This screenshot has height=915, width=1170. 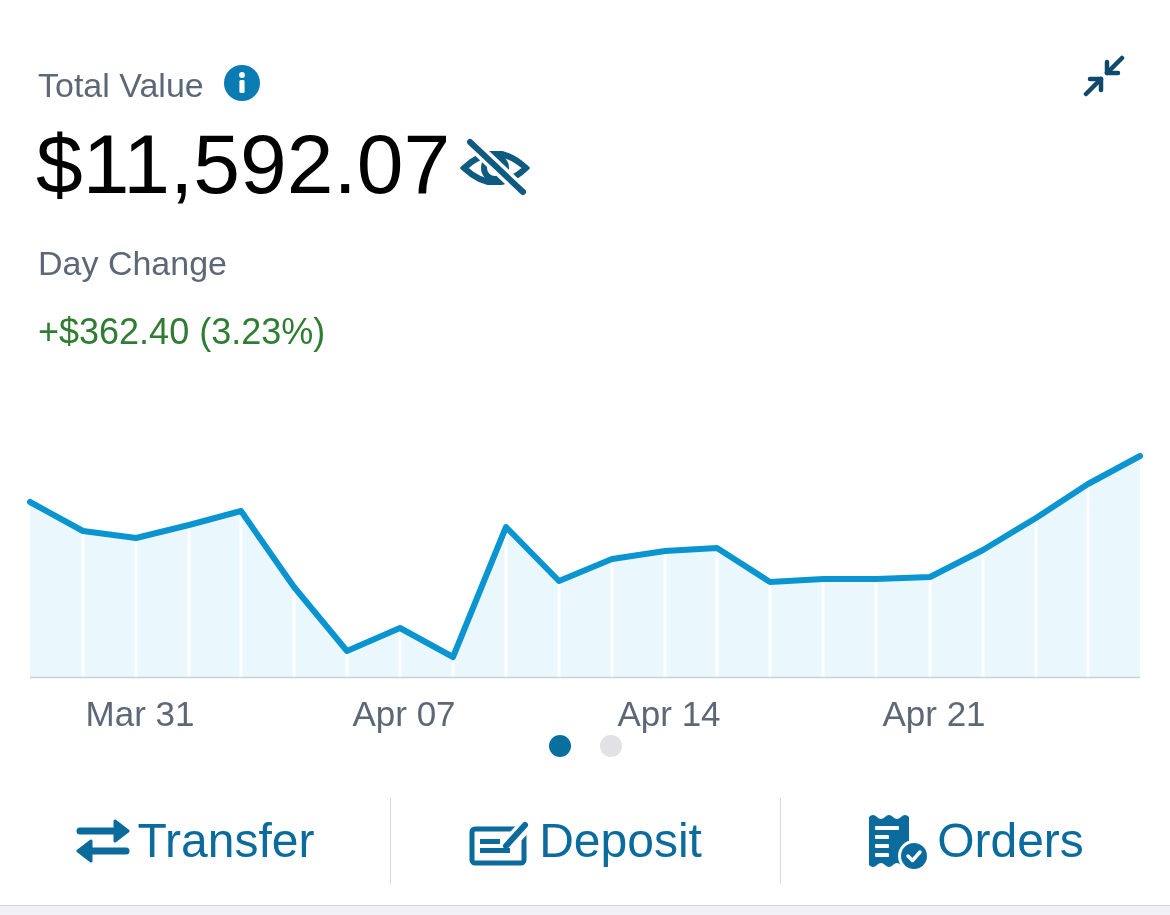 What do you see at coordinates (243, 164) in the screenshot?
I see `total-value: $11,592.07` at bounding box center [243, 164].